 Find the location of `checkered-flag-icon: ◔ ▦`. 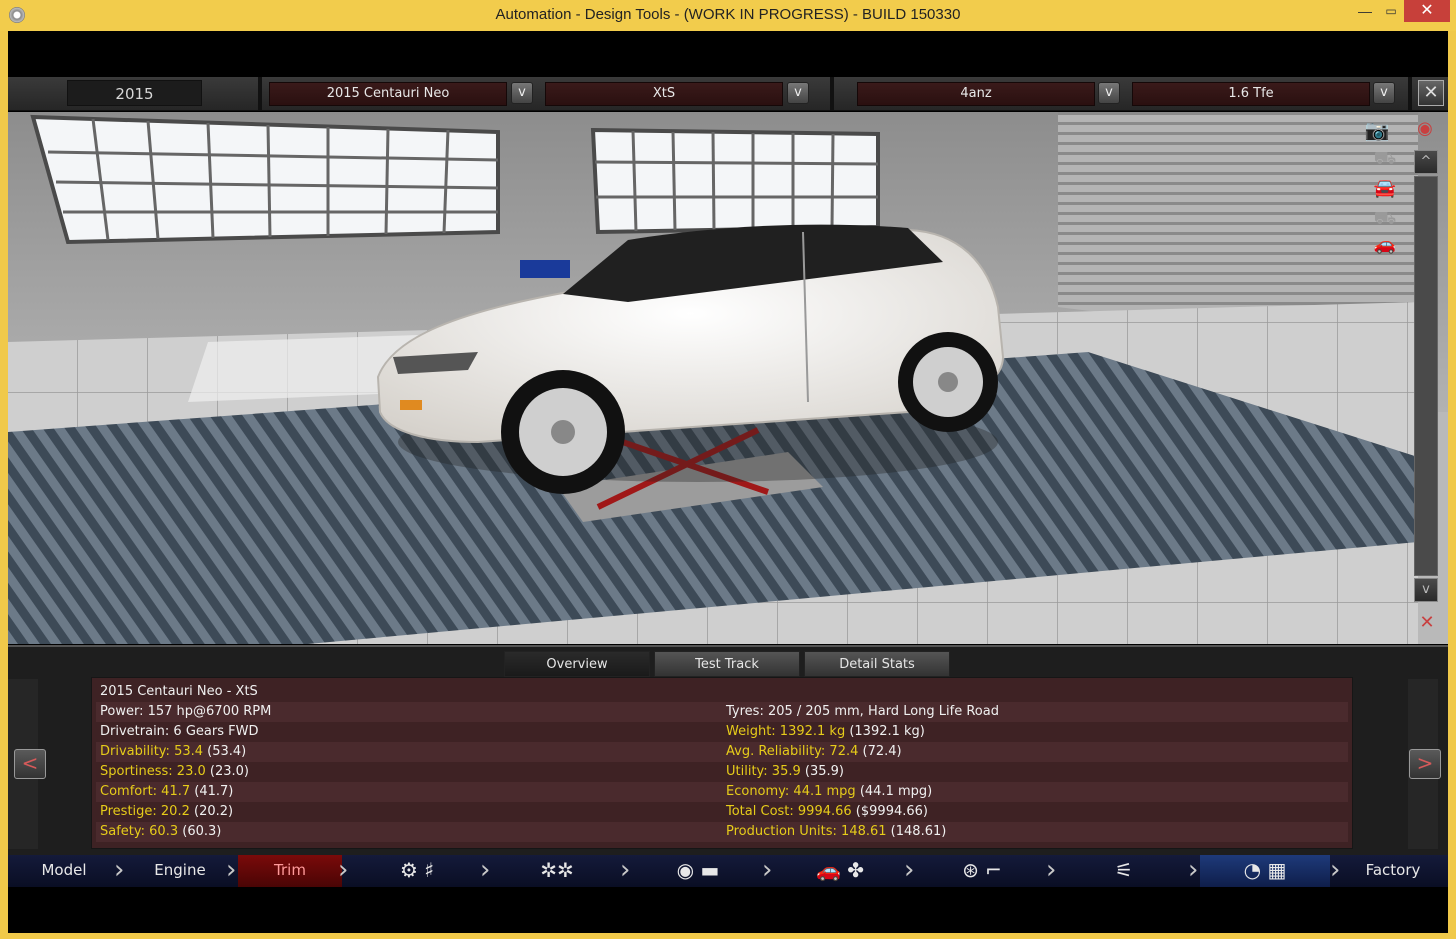

checkered-flag-icon: ◔ ▦ is located at coordinates (1265, 870).